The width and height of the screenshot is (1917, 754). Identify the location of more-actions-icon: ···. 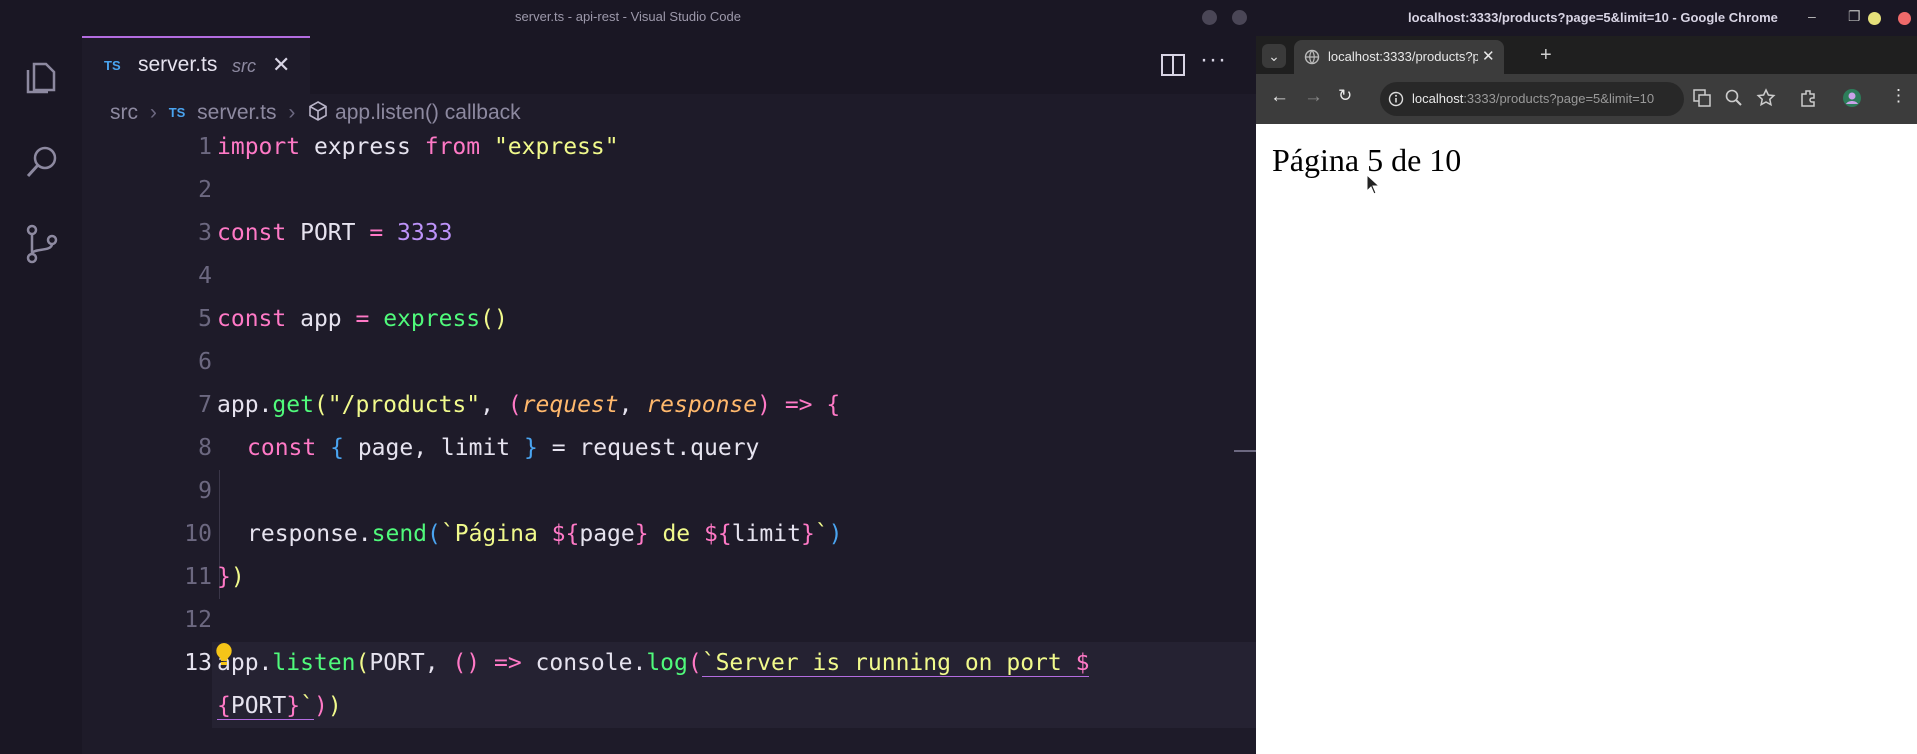
(1213, 60).